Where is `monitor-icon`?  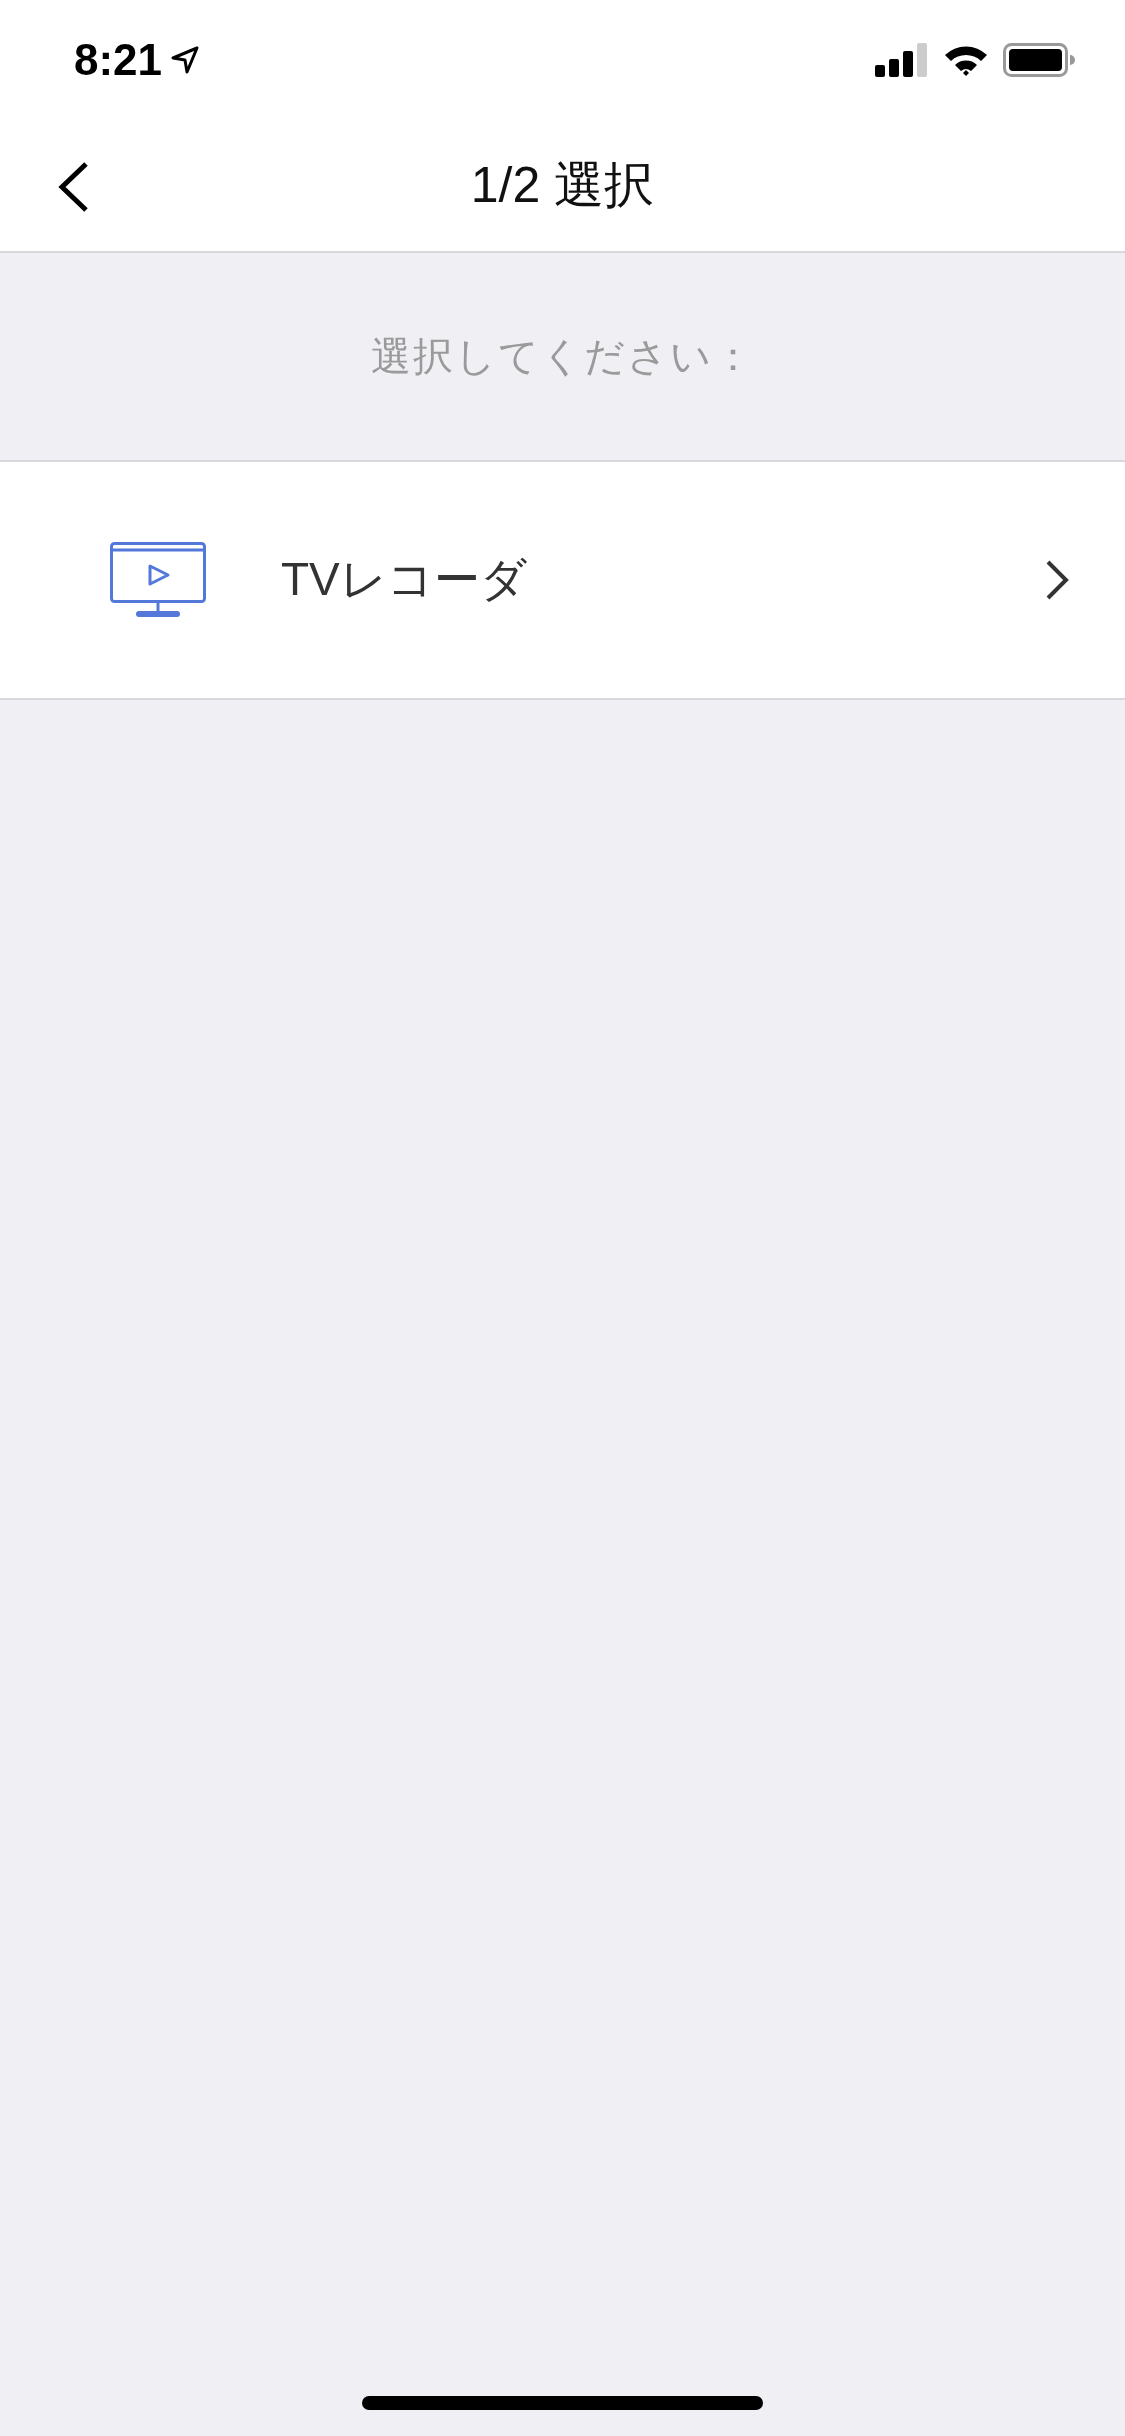 monitor-icon is located at coordinates (158, 580).